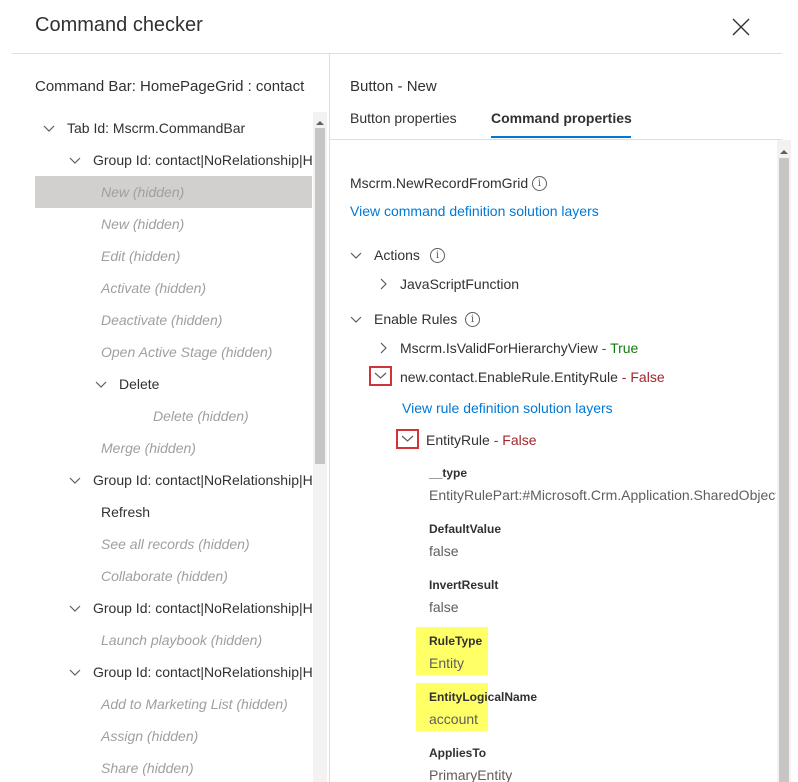  What do you see at coordinates (561, 124) in the screenshot?
I see `tab-command-properties: Command properties` at bounding box center [561, 124].